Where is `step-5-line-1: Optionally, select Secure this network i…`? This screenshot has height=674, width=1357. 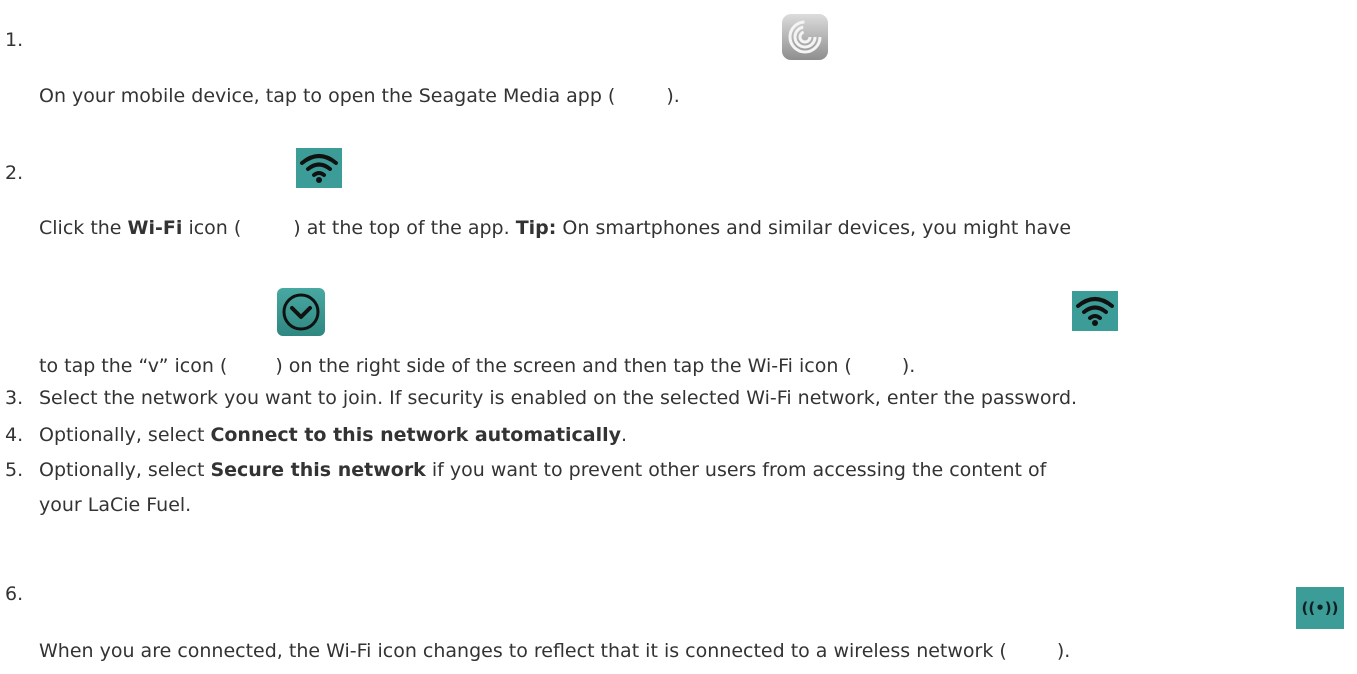 step-5-line-1: Optionally, select Secure this network i… is located at coordinates (543, 470).